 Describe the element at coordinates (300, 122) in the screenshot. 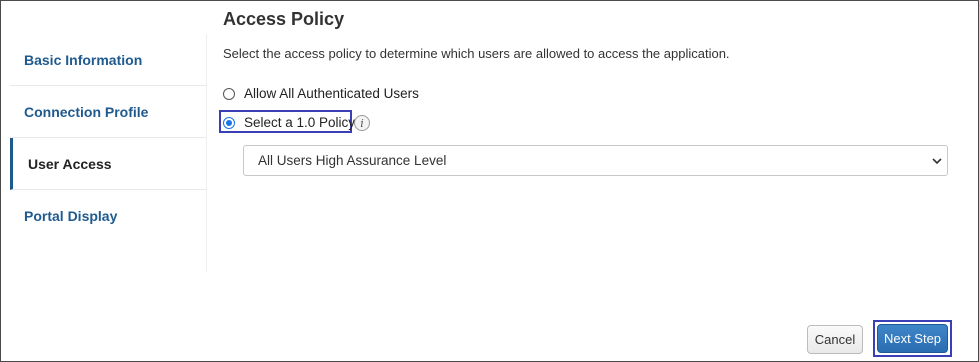

I see `option-label: Select a 1.0 Policy` at that location.